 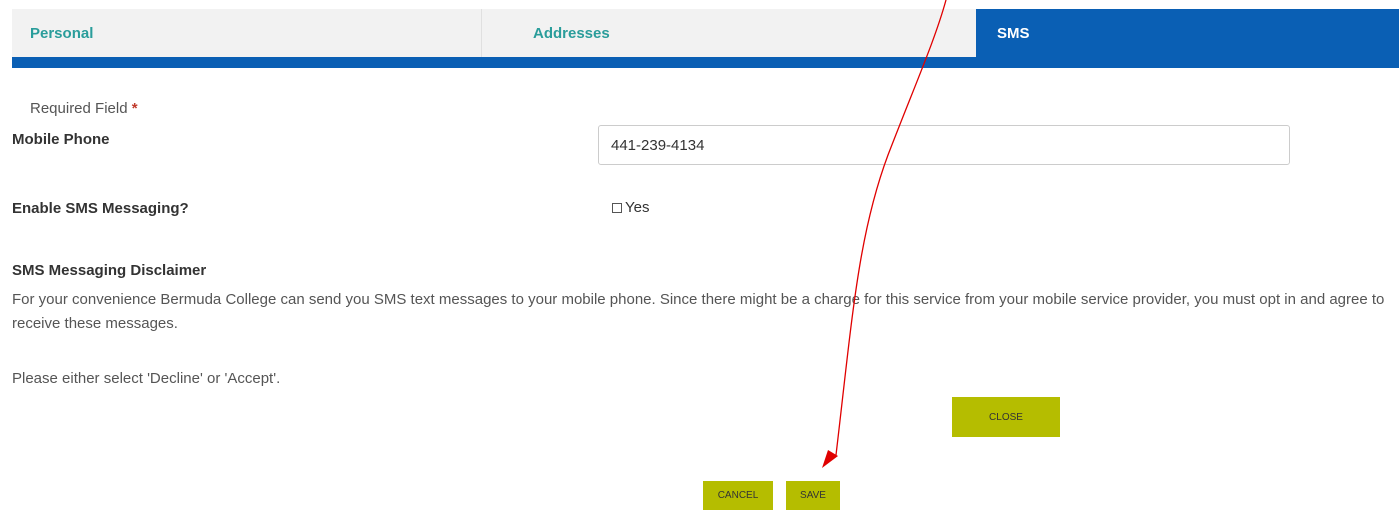 What do you see at coordinates (100, 208) in the screenshot?
I see `enable-sms-label: Enable SMS Messaging?` at bounding box center [100, 208].